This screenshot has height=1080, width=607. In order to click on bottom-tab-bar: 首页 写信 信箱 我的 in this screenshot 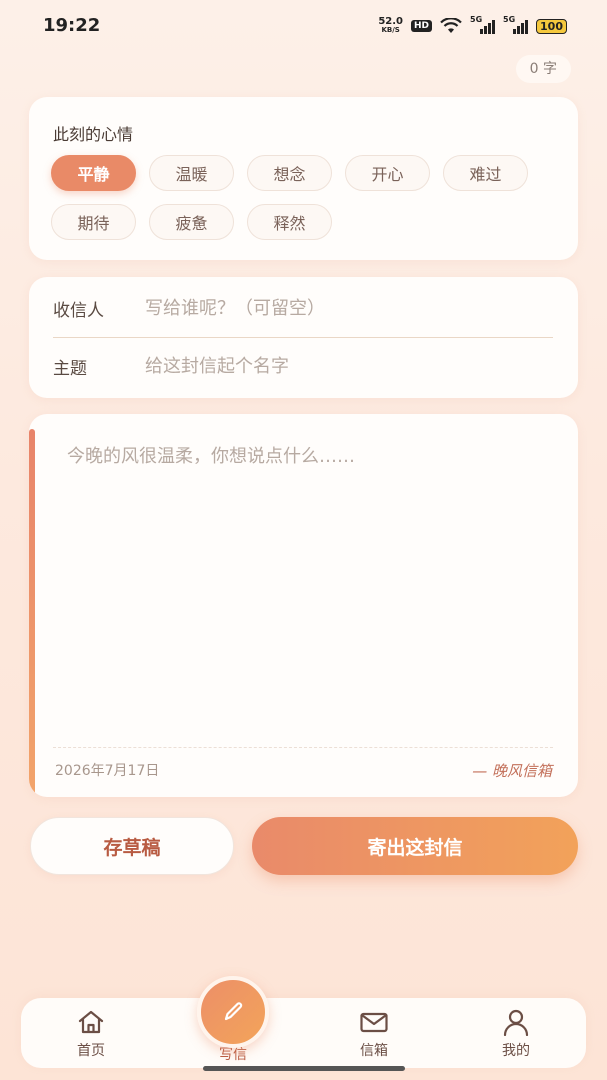, I will do `click(303, 1033)`.